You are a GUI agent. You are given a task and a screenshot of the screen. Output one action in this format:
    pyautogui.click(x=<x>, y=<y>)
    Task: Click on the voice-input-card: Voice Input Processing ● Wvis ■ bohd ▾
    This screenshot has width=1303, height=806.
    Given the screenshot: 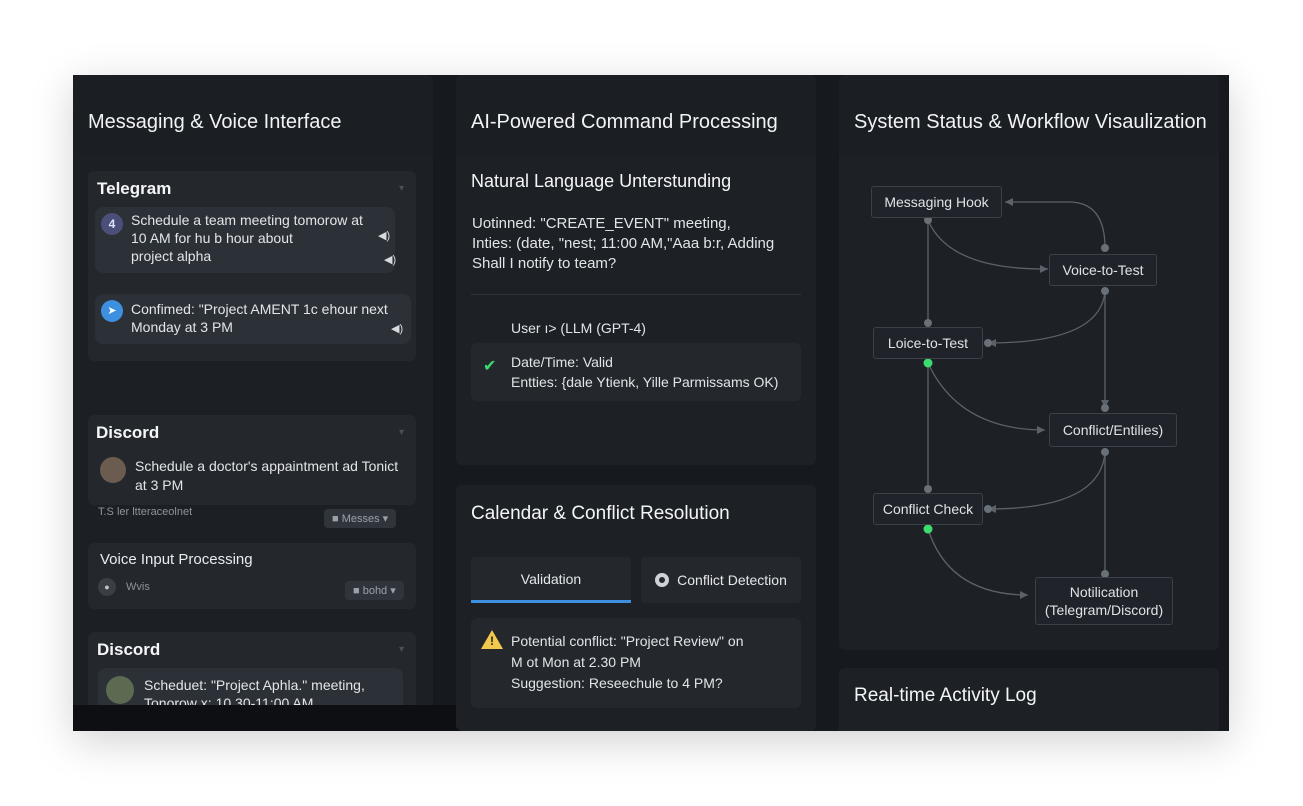 What is the action you would take?
    pyautogui.click(x=252, y=576)
    